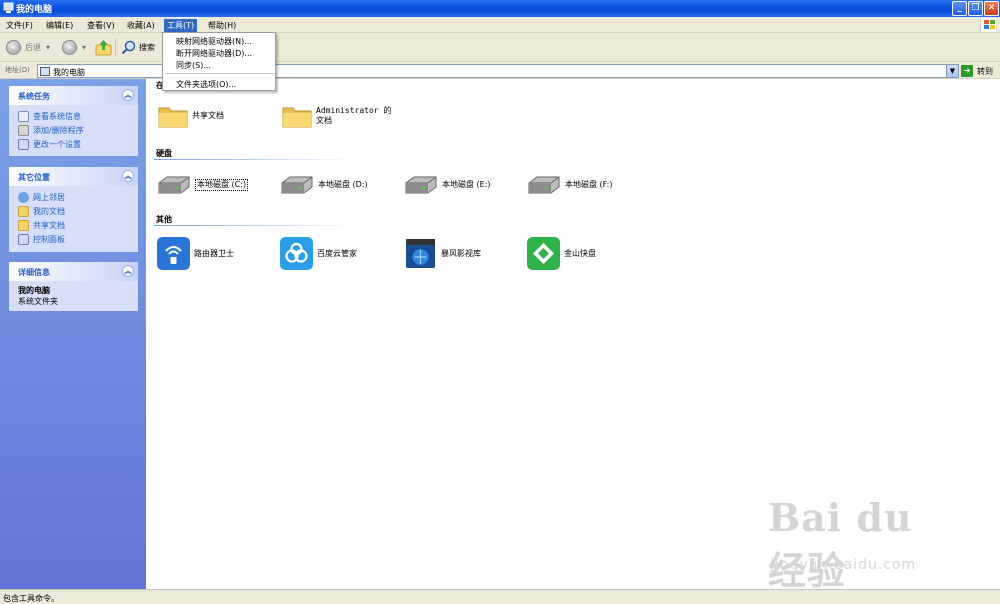  Describe the element at coordinates (78, 197) in the screenshot. I see `place-network: 网上邻居` at that location.